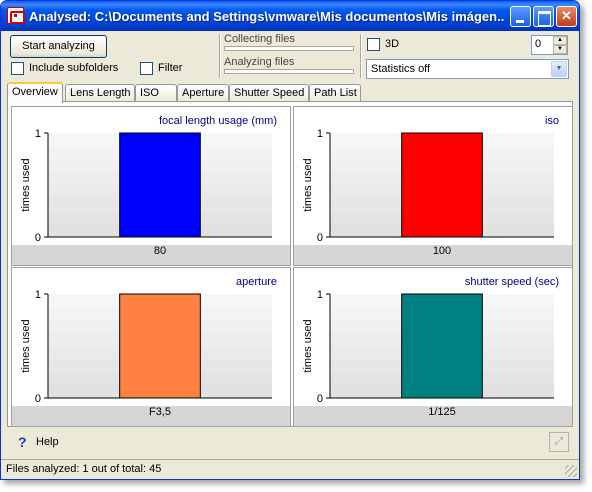 This screenshot has height=492, width=592. What do you see at coordinates (549, 45) in the screenshot?
I see `chart-count-stepper: 0 ▲ ▼` at bounding box center [549, 45].